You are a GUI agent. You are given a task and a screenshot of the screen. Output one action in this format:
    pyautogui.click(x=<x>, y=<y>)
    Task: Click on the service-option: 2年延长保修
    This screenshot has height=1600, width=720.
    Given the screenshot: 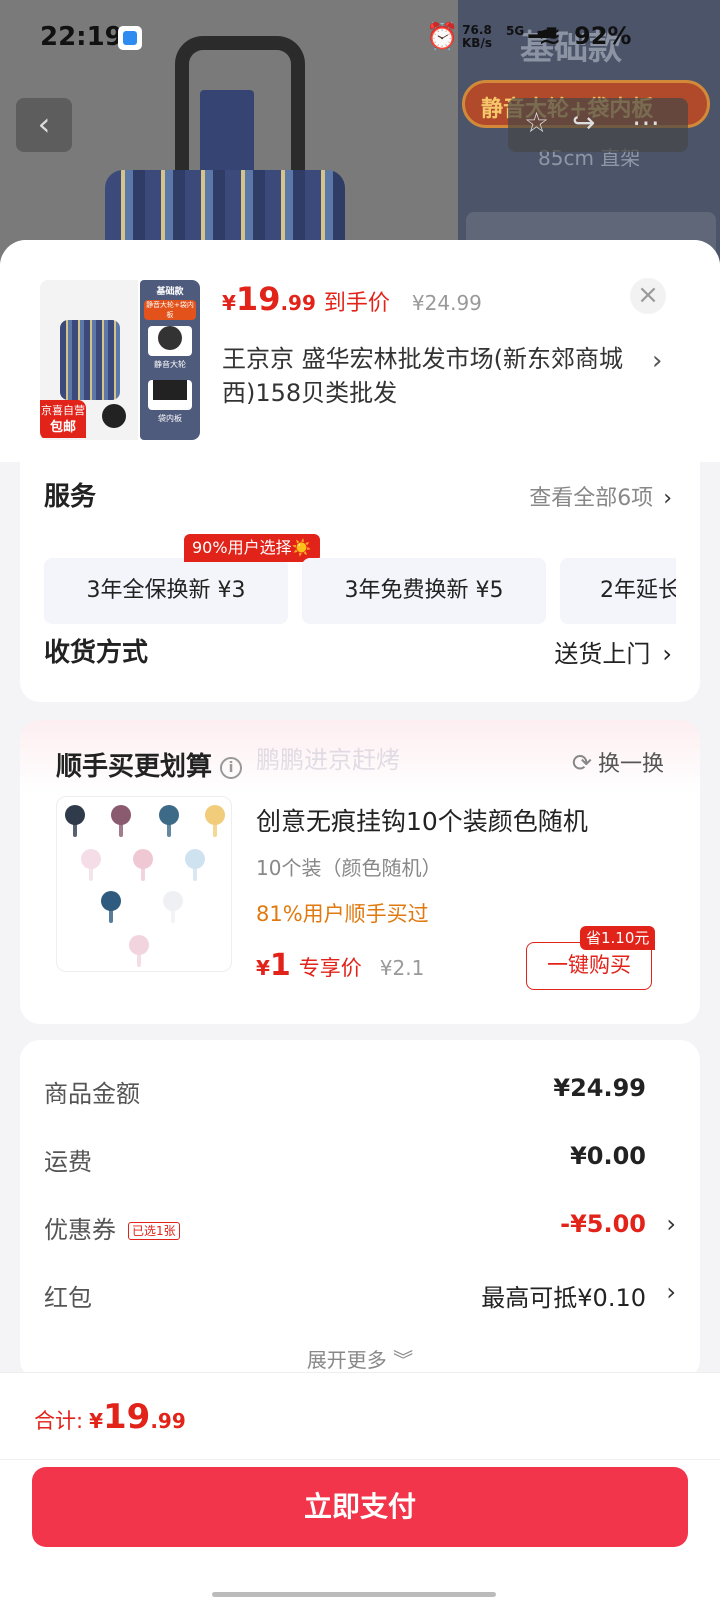 What is the action you would take?
    pyautogui.click(x=618, y=591)
    